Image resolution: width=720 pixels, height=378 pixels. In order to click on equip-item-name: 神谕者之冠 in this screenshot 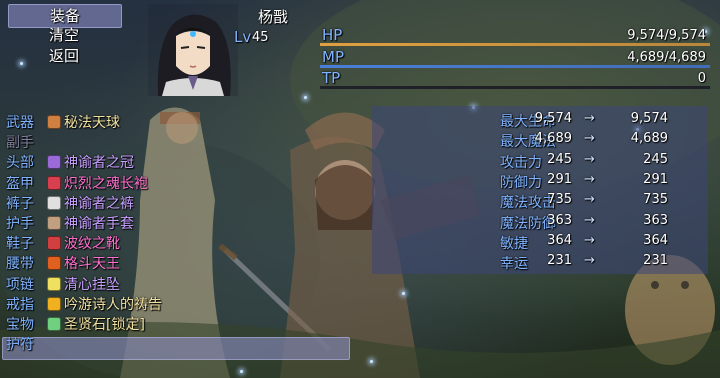, I will do `click(99, 162)`.